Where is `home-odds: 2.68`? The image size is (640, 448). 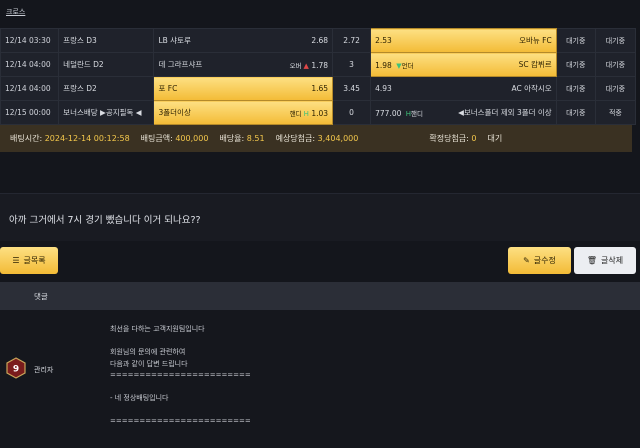 home-odds: 2.68 is located at coordinates (320, 40).